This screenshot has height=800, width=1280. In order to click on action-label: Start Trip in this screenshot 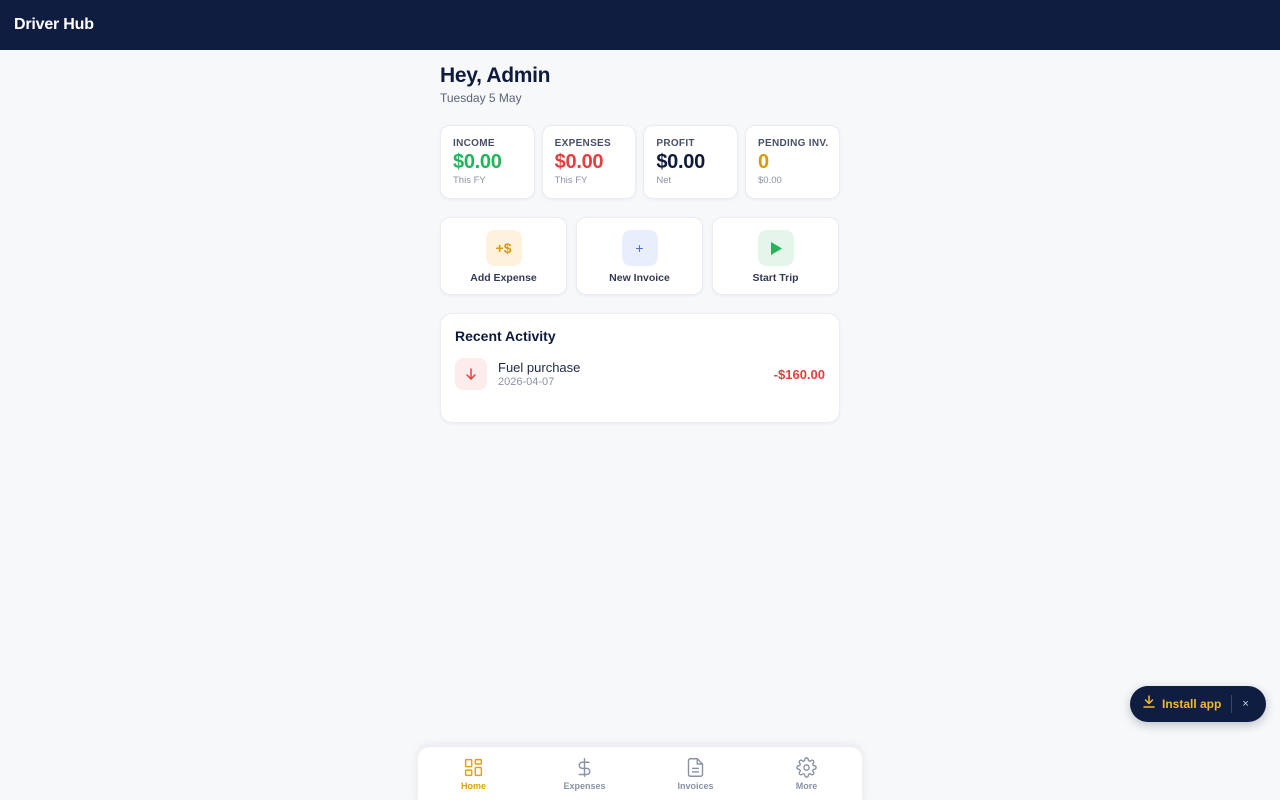, I will do `click(775, 278)`.